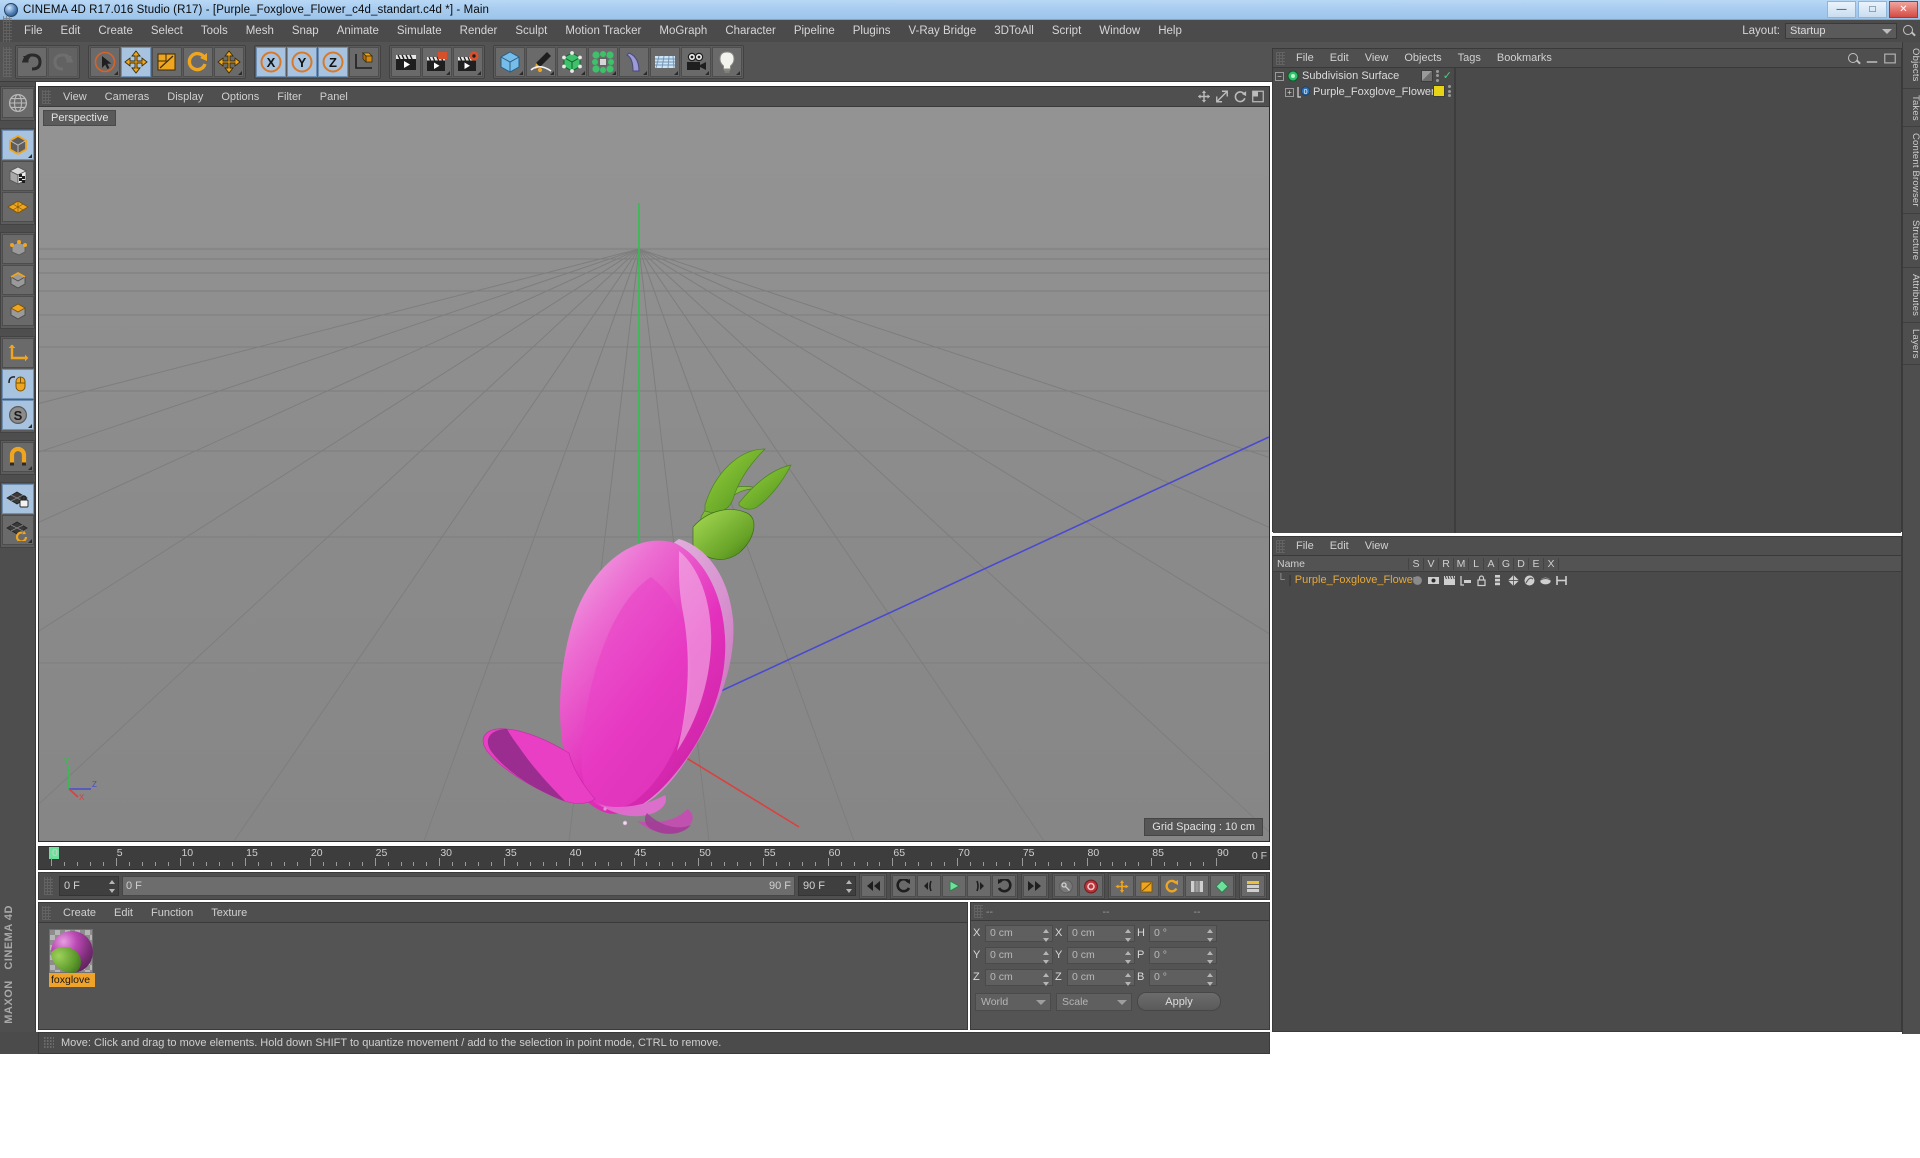 The image size is (1920, 1158). Describe the element at coordinates (1524, 58) in the screenshot. I see `object-menu-bookmarks: Bookmarks` at that location.